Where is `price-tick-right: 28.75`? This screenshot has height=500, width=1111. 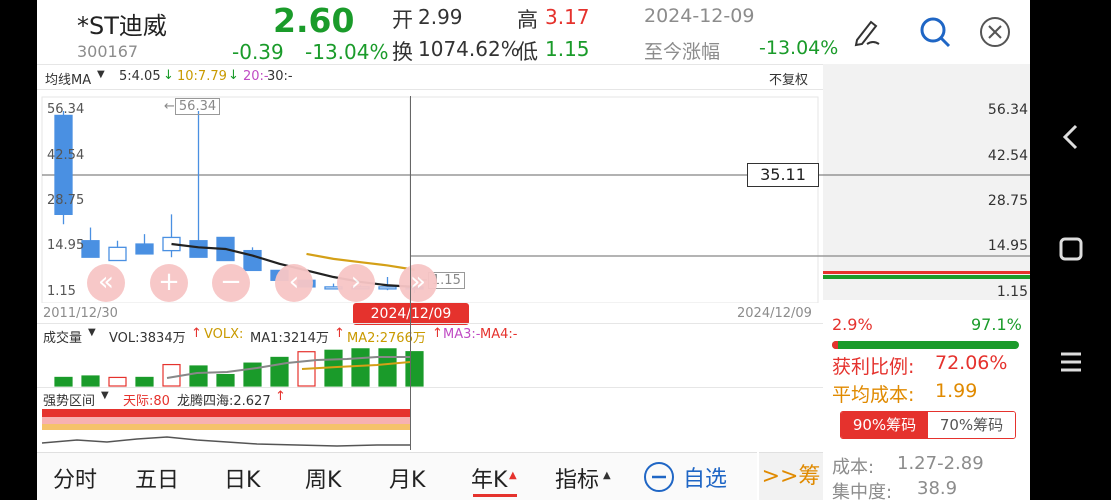 price-tick-right: 28.75 is located at coordinates (1007, 200).